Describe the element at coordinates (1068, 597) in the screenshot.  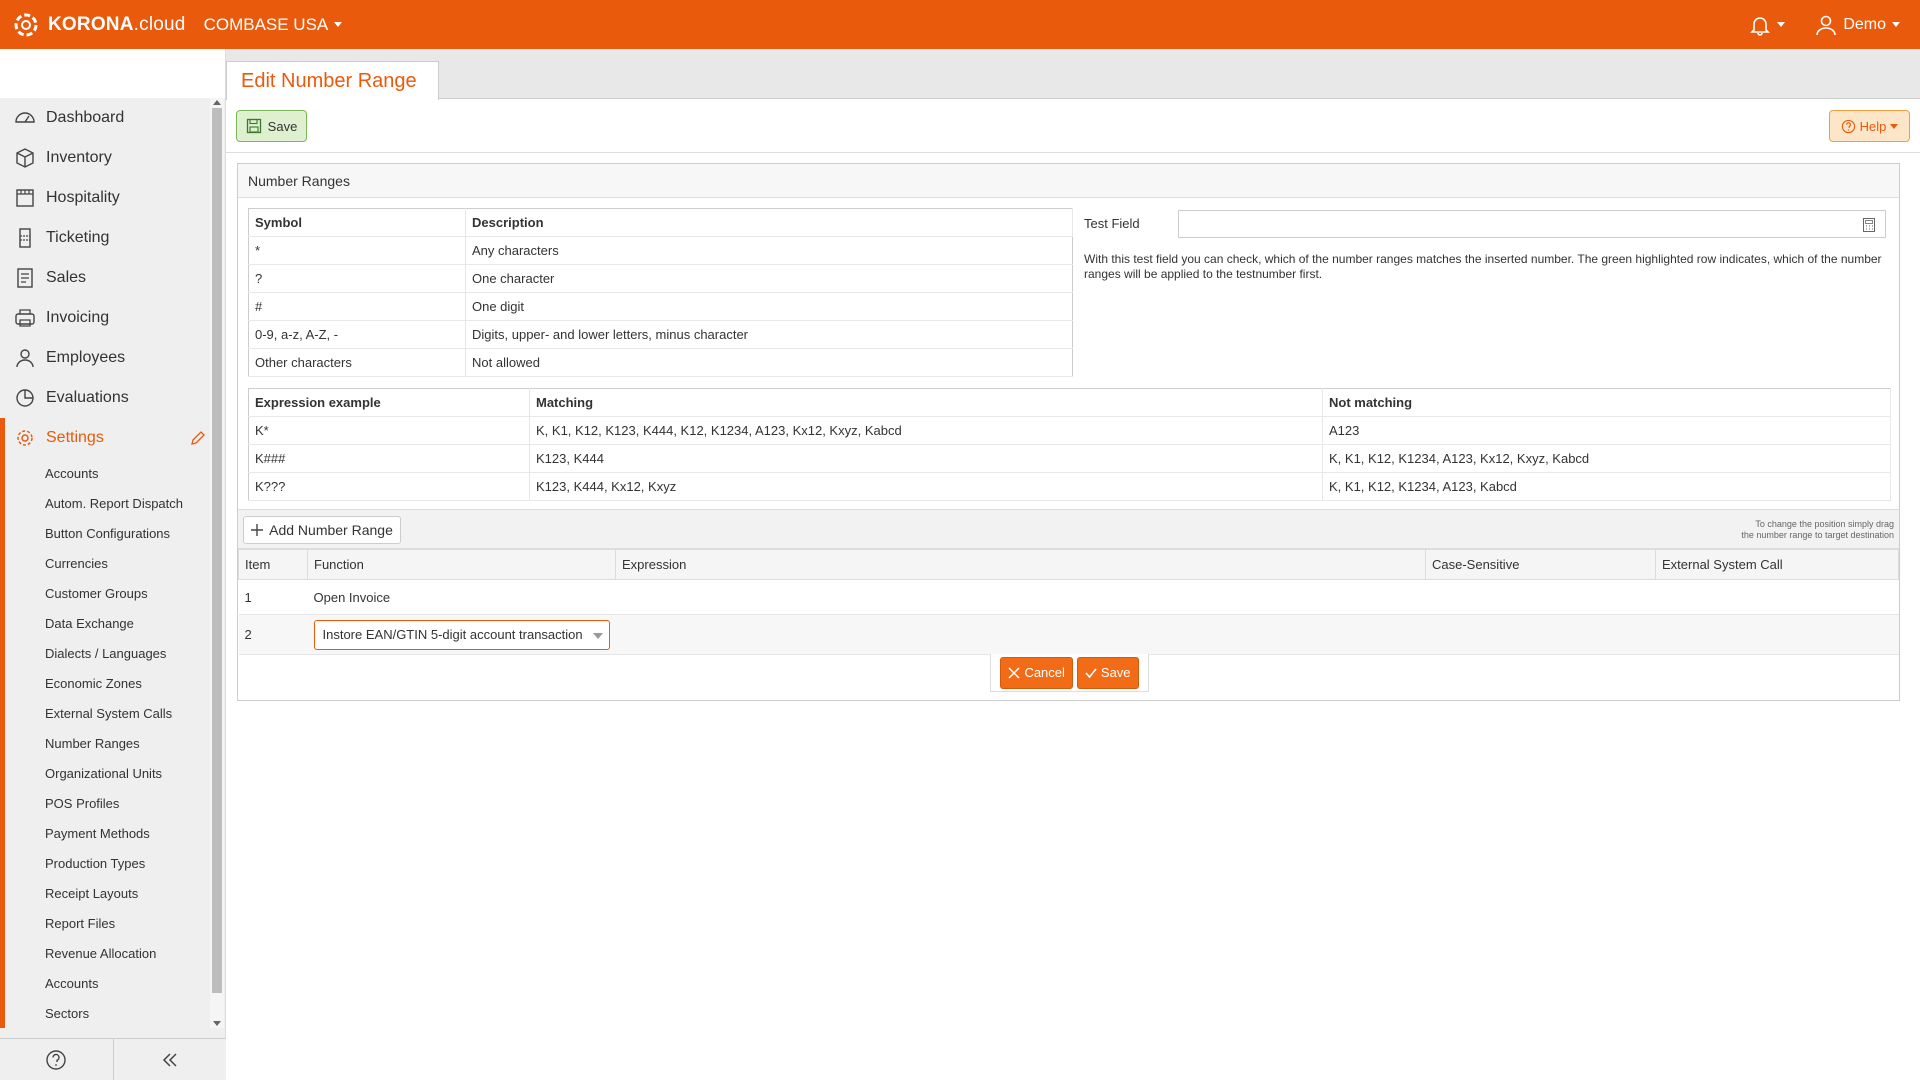
I see `table-row: 1 Open Invoice` at that location.